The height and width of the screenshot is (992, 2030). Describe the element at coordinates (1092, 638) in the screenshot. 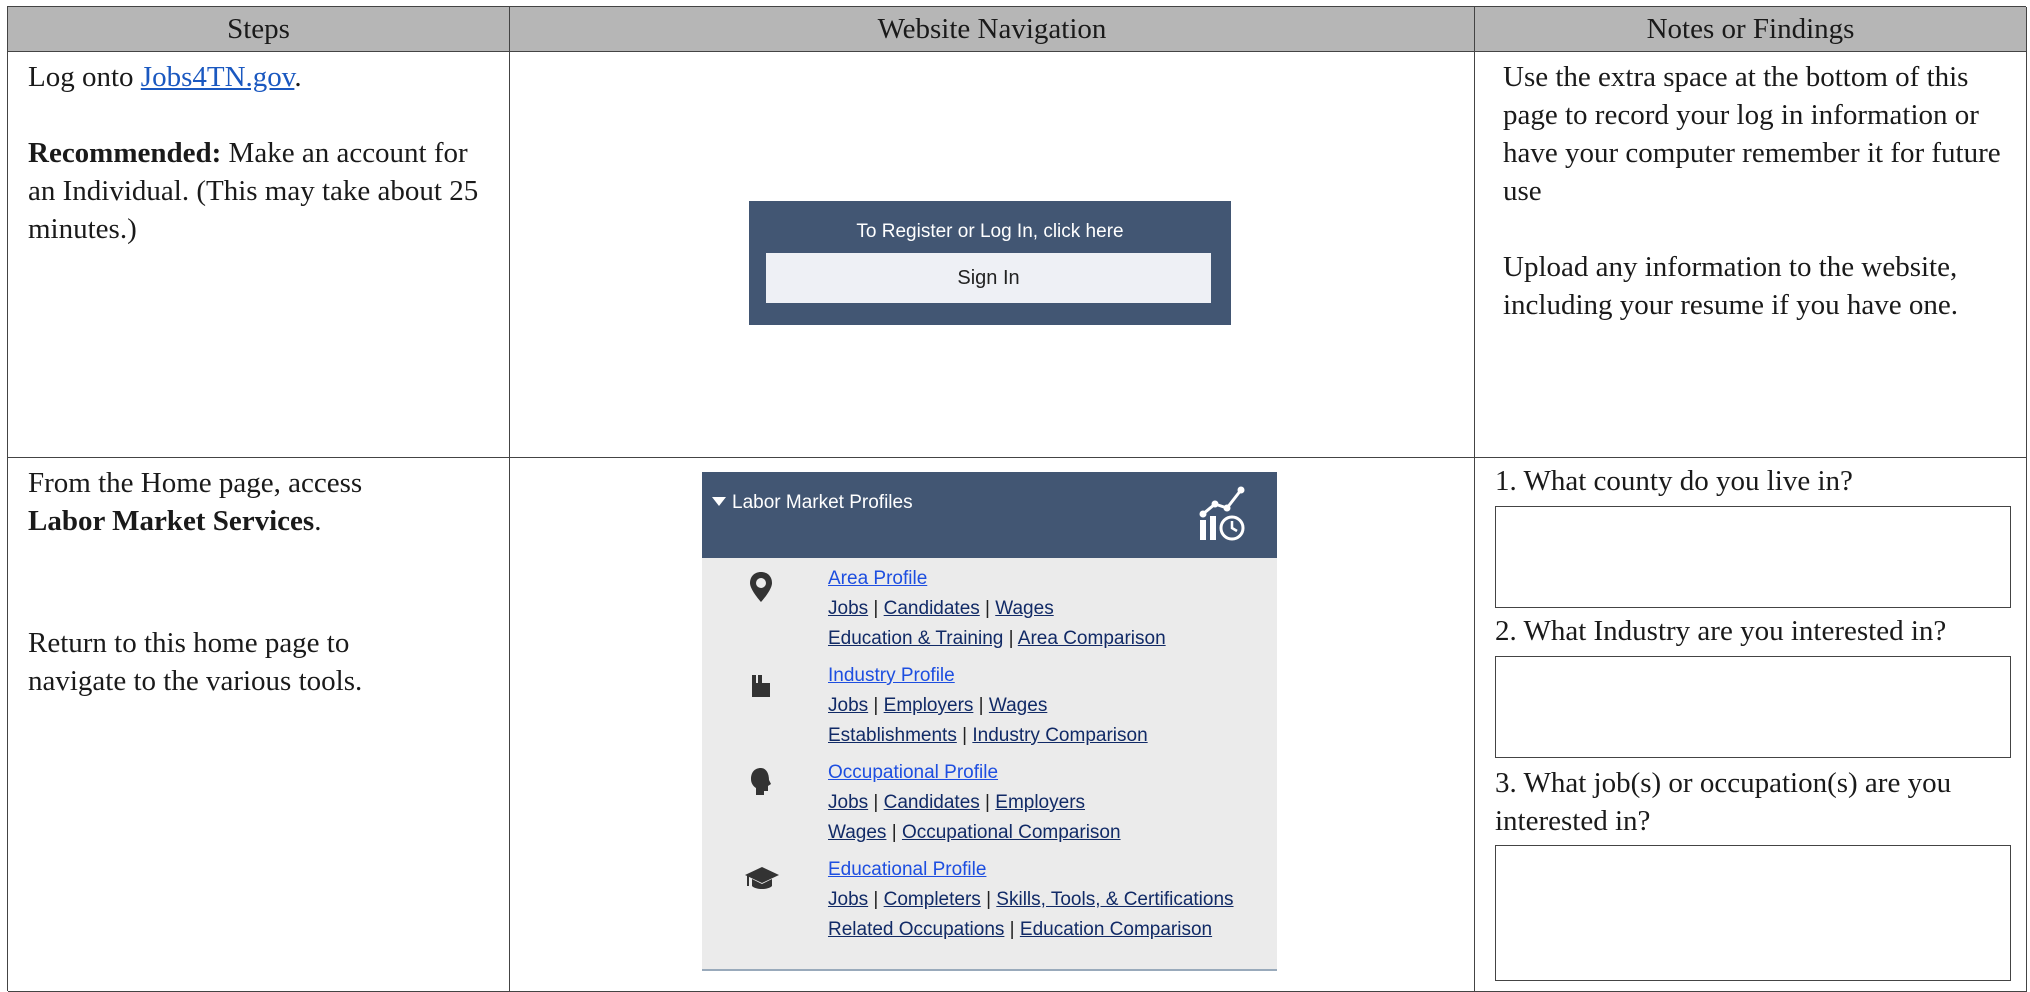

I see `area-comparison-link: Area Comparison` at that location.